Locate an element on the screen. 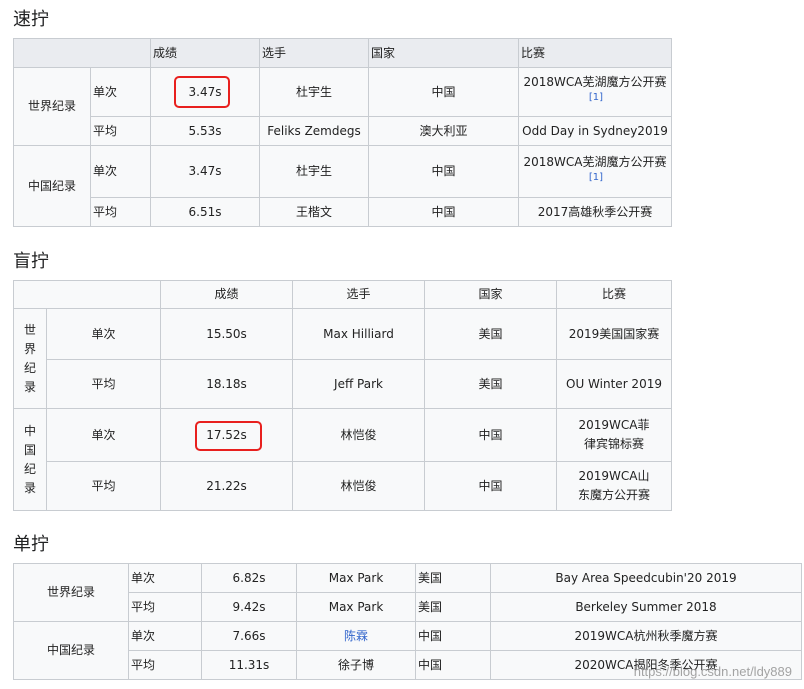 This screenshot has height=689, width=804. competition-cell: OU Winter 2019 is located at coordinates (614, 384).